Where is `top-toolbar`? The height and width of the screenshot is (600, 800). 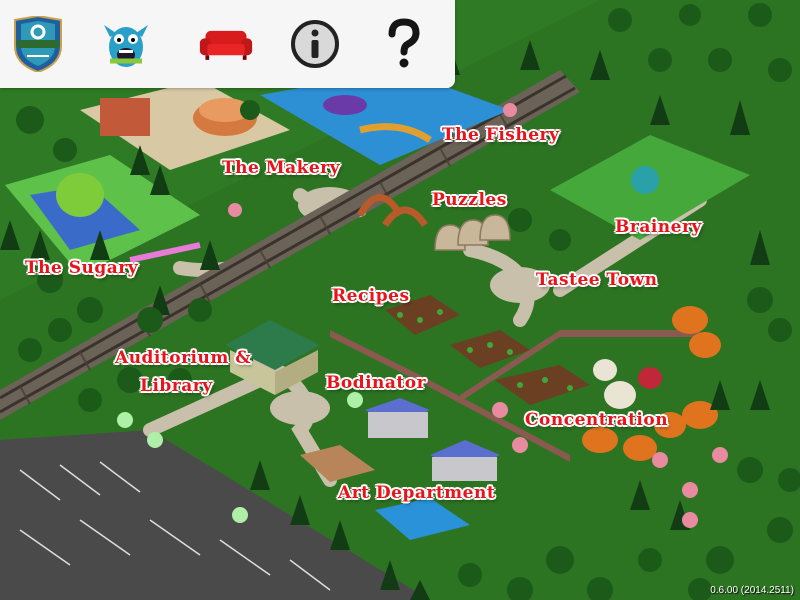
top-toolbar is located at coordinates (227, 44).